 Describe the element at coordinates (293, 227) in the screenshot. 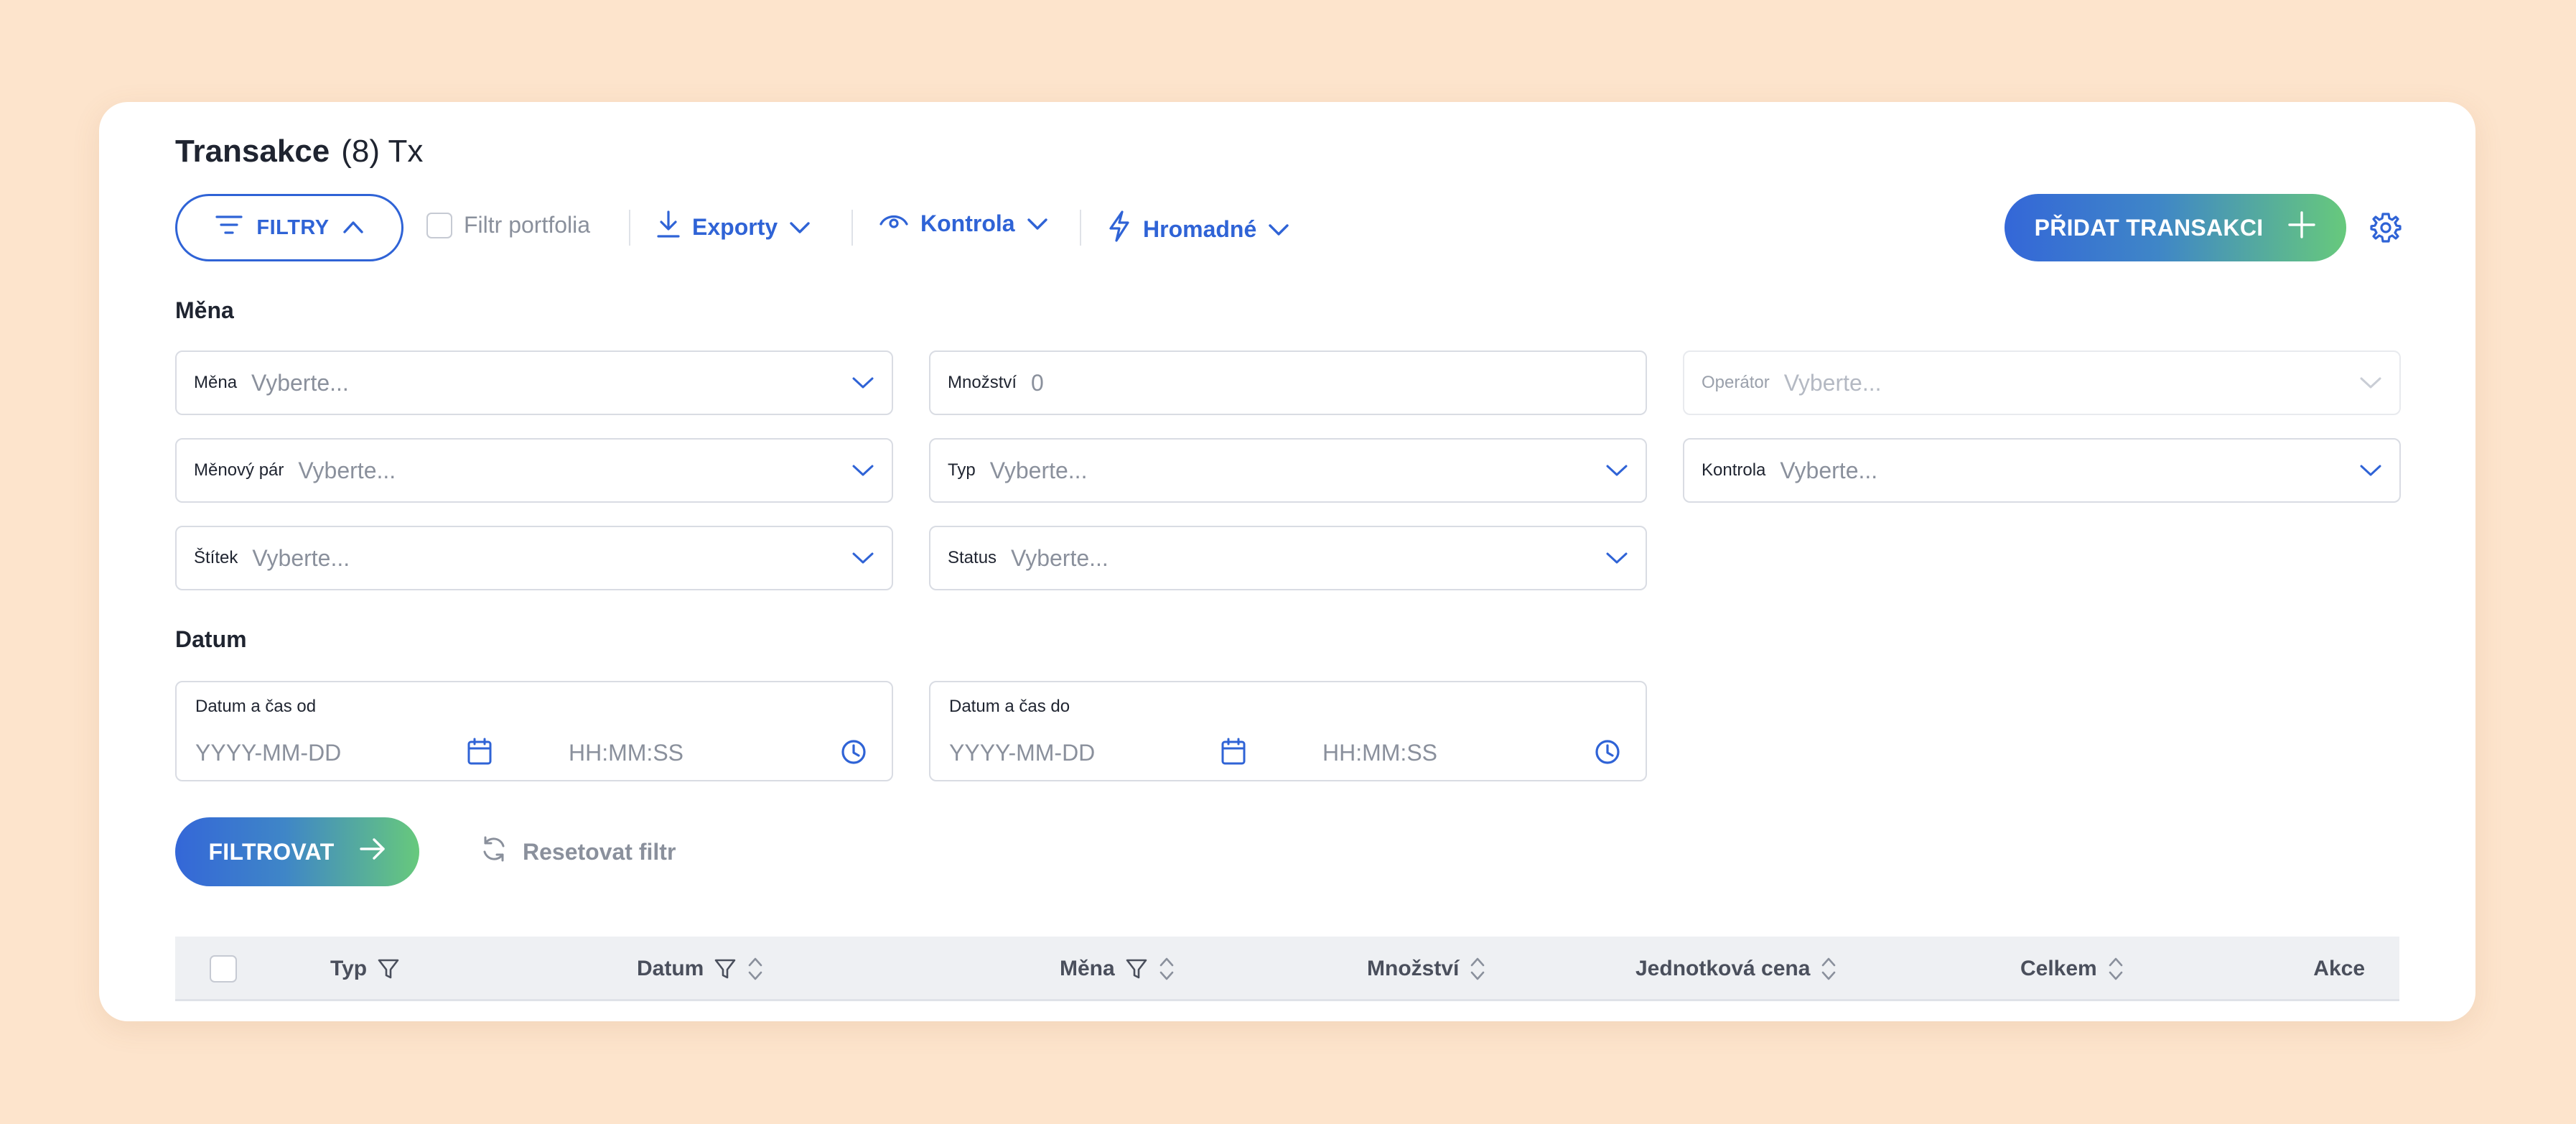

I see `filters-label: FILTRY` at that location.